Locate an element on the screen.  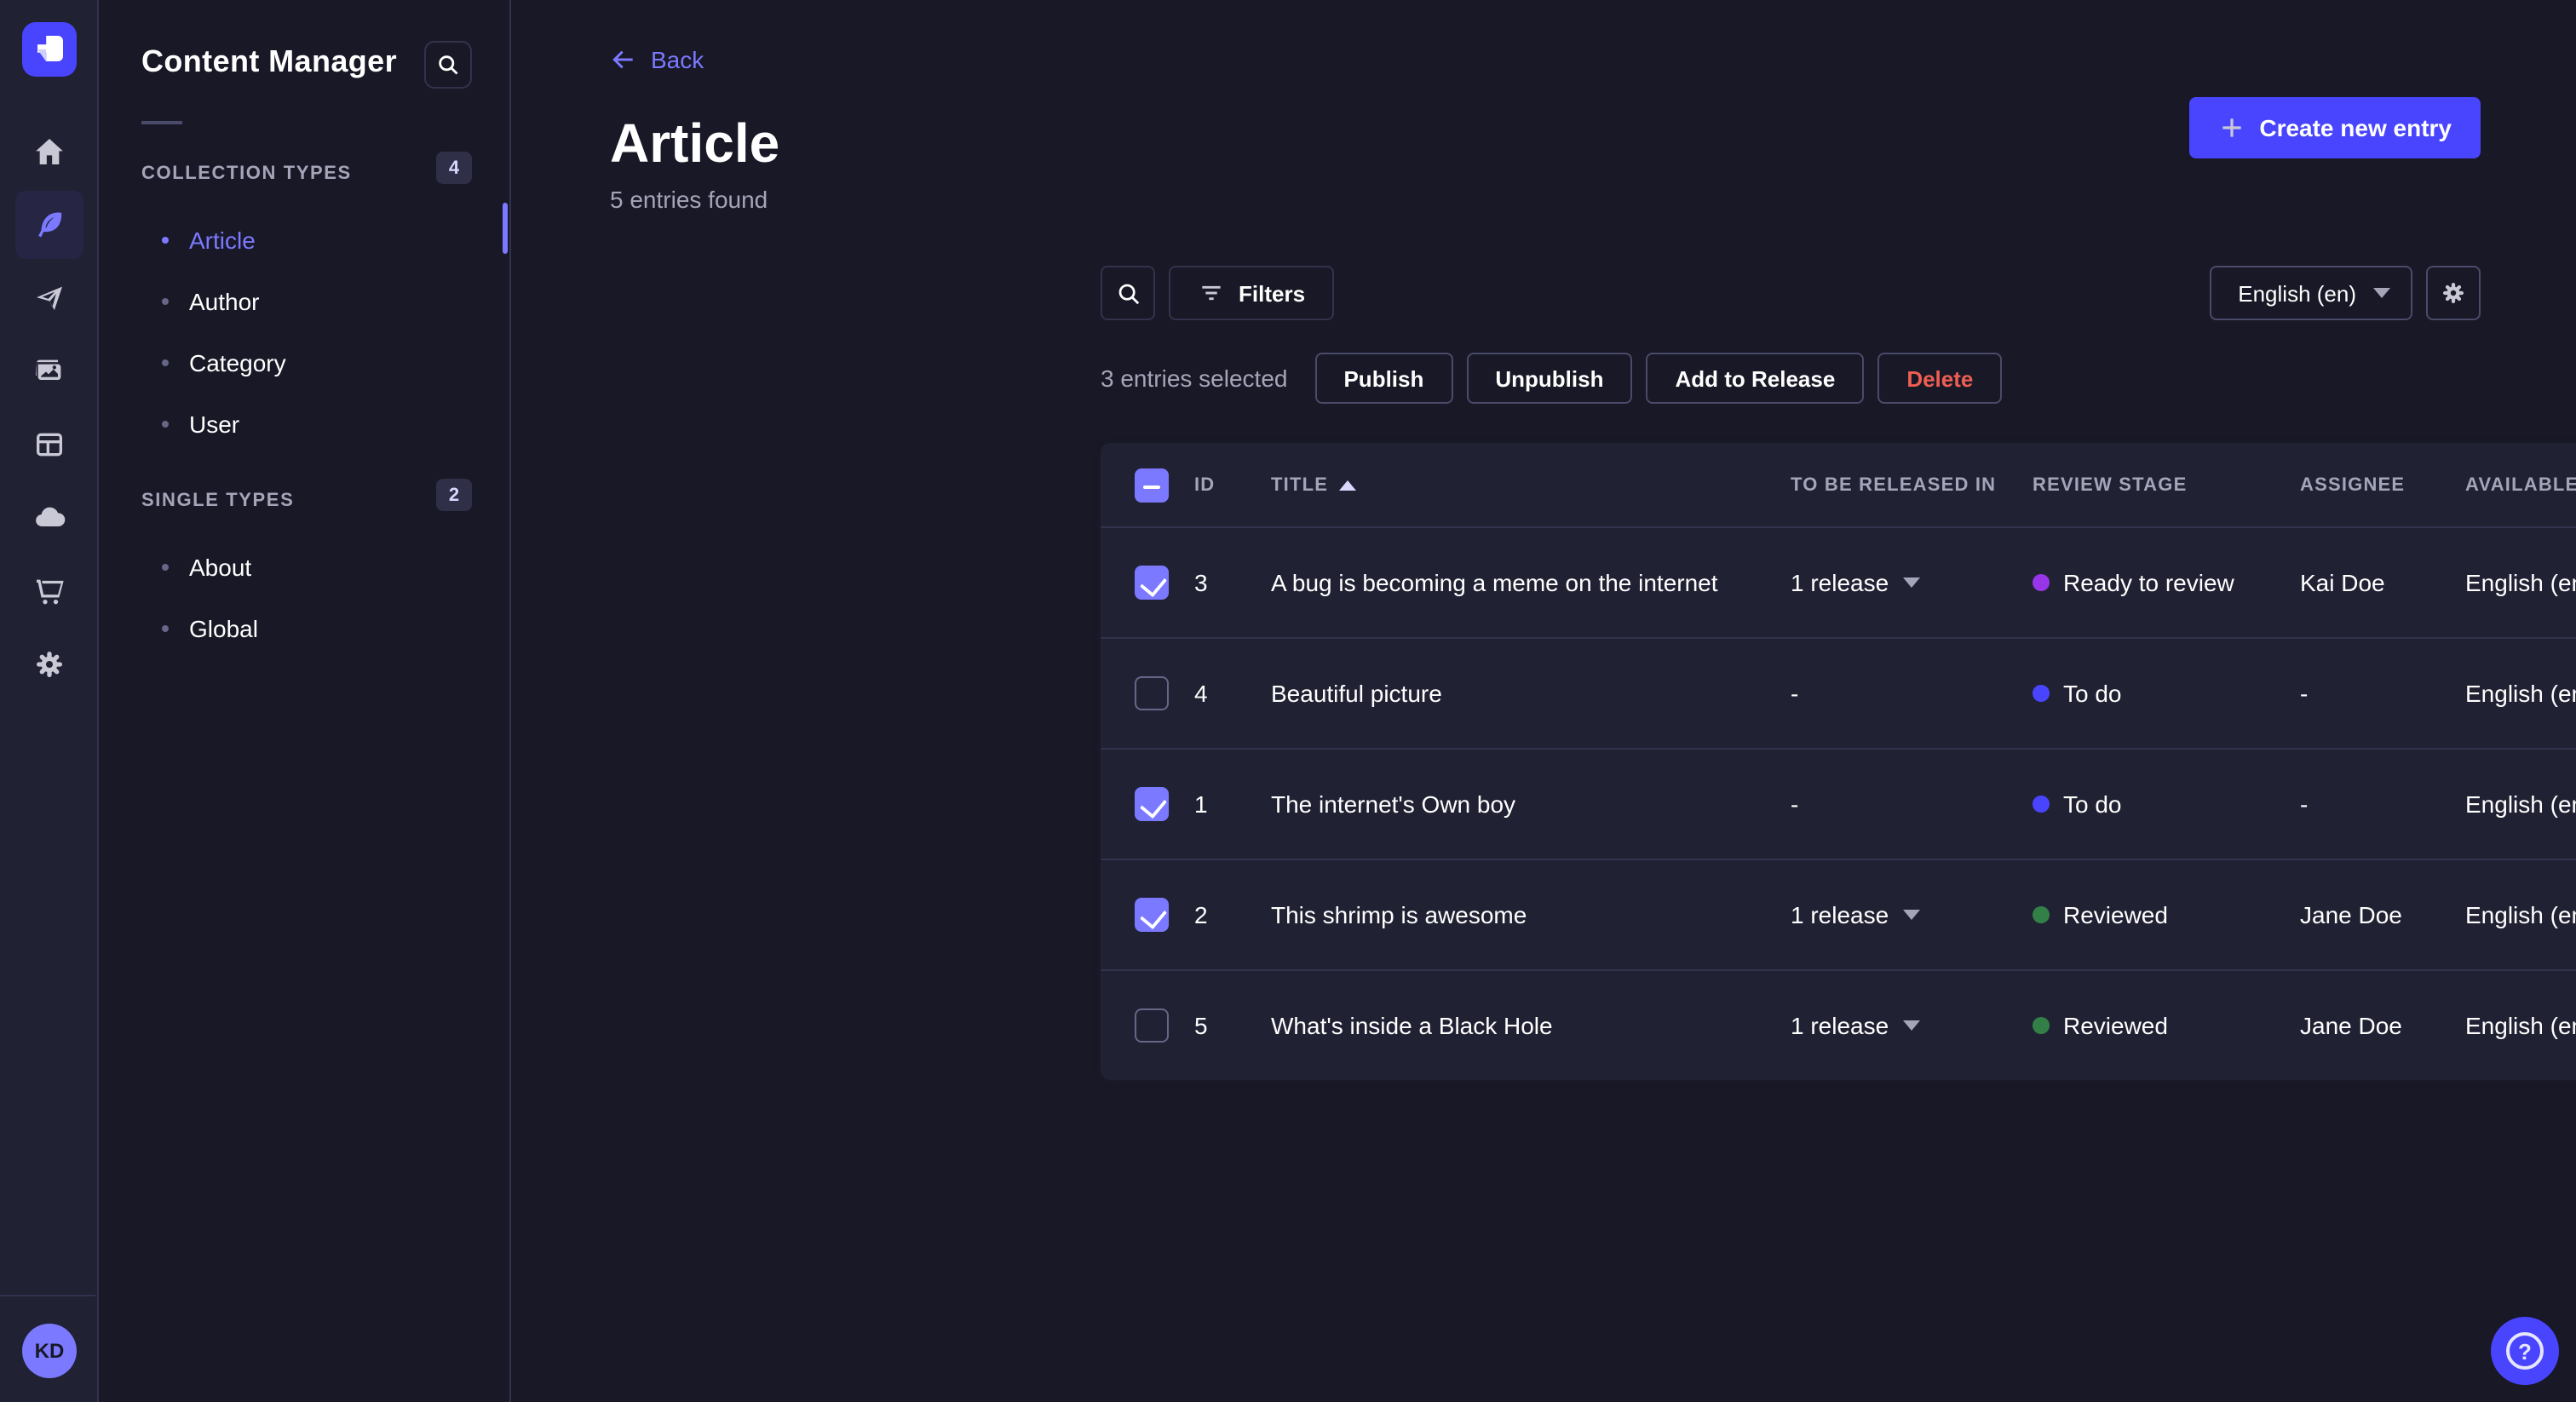
row-title: What's inside a Black Hole is located at coordinates (1412, 1025).